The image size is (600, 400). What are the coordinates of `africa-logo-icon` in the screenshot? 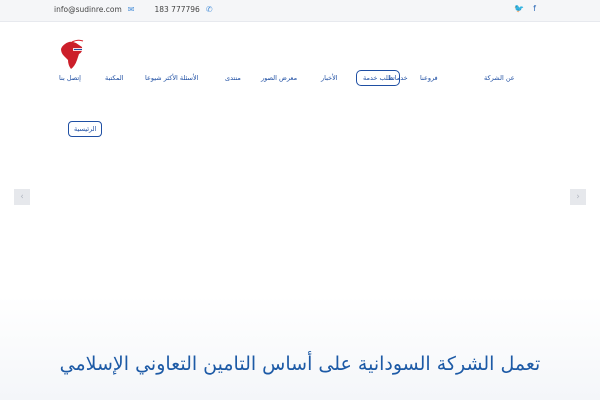 It's located at (72, 54).